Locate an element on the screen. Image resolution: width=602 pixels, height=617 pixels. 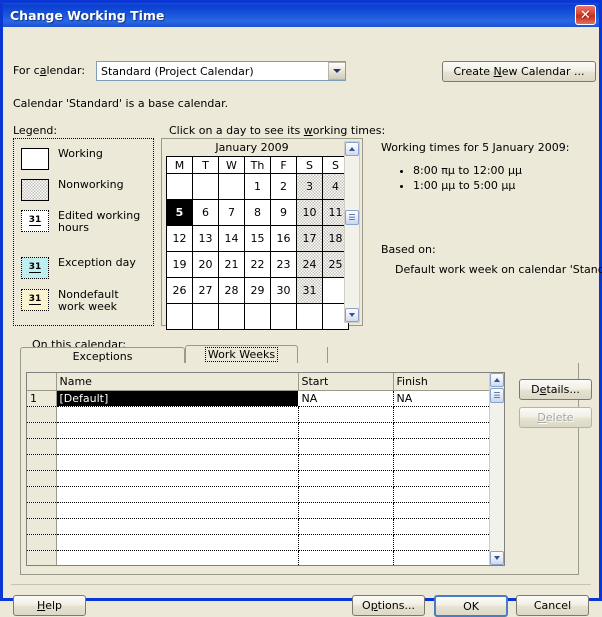
calendar-day-cell: 14 is located at coordinates (231, 238).